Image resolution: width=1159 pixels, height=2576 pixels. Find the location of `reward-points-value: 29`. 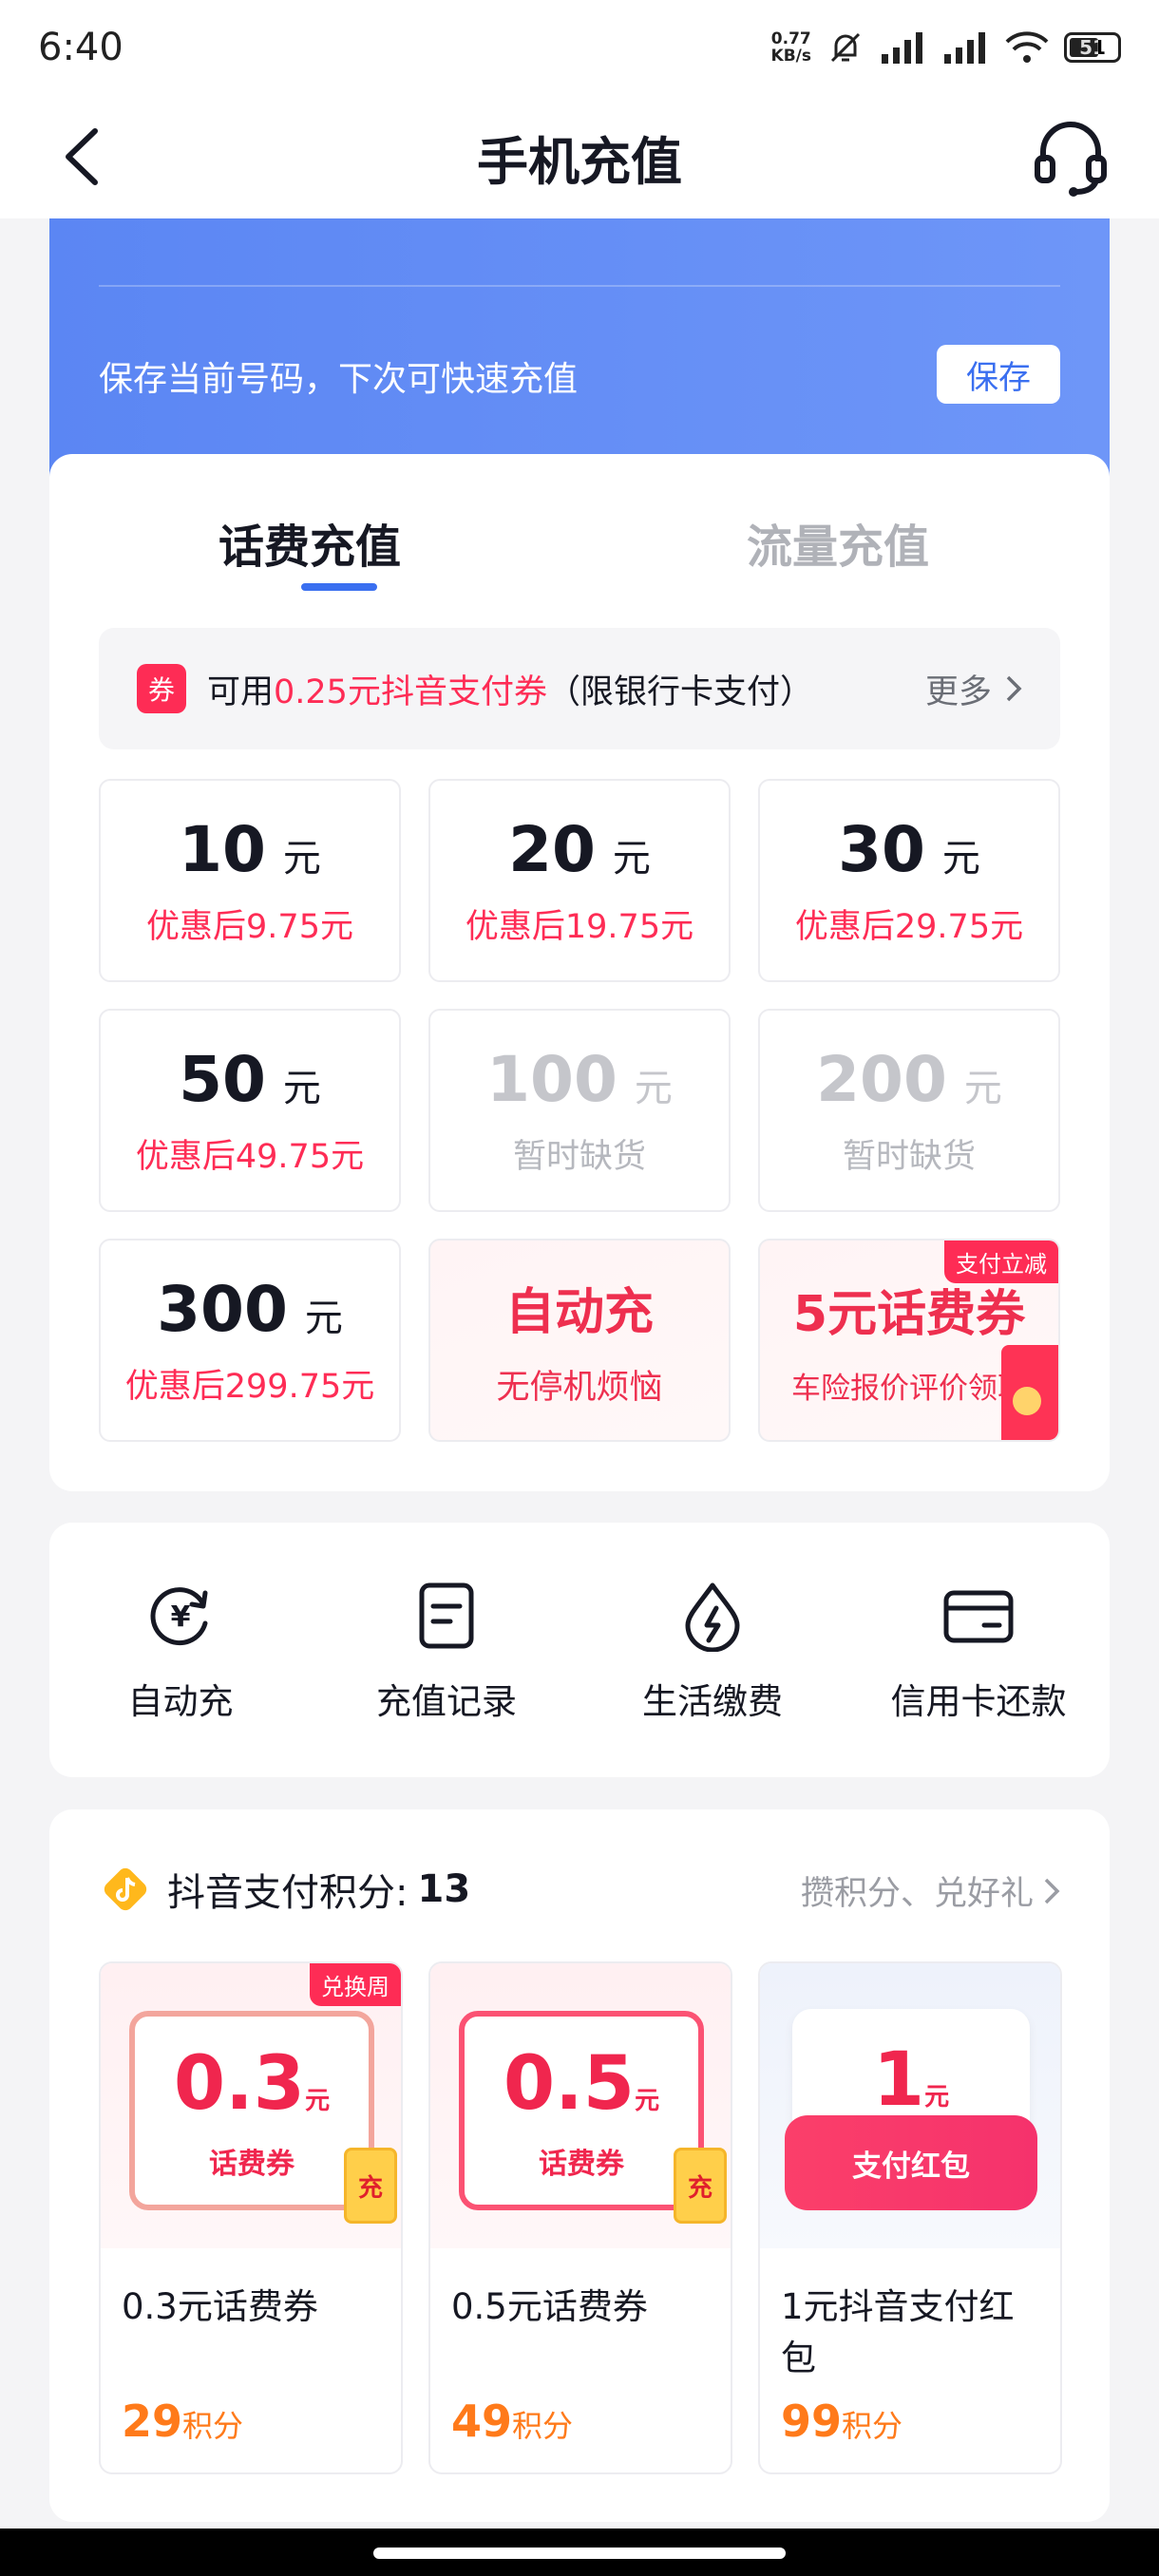

reward-points-value: 29 is located at coordinates (152, 2421).